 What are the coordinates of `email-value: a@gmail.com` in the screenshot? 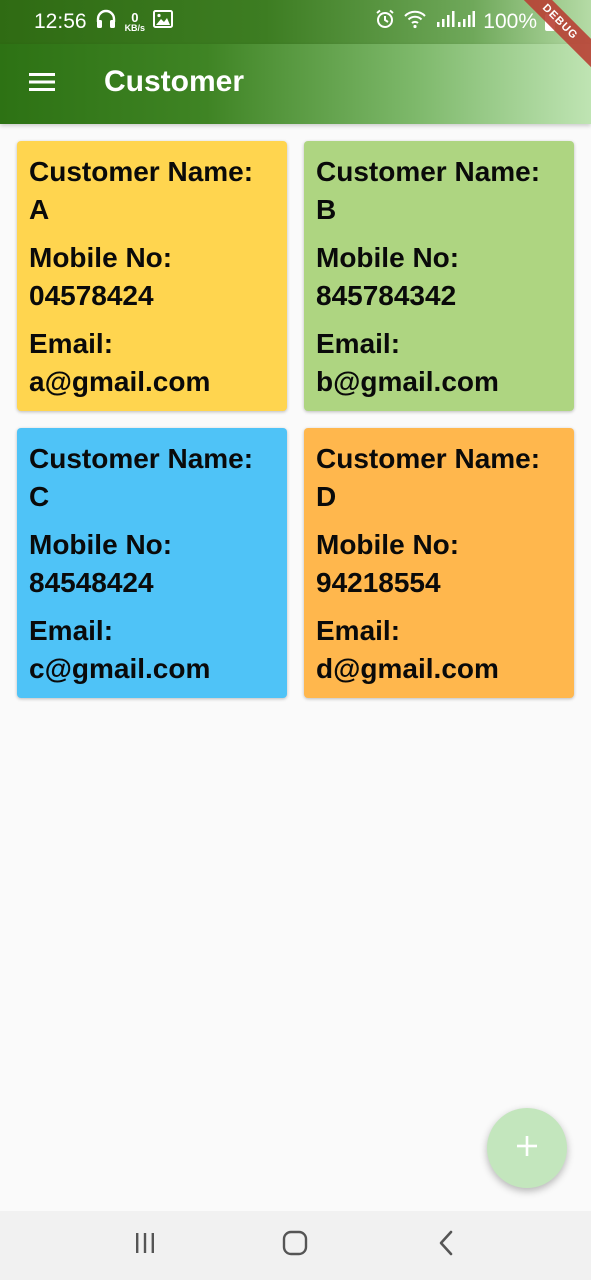 It's located at (120, 381).